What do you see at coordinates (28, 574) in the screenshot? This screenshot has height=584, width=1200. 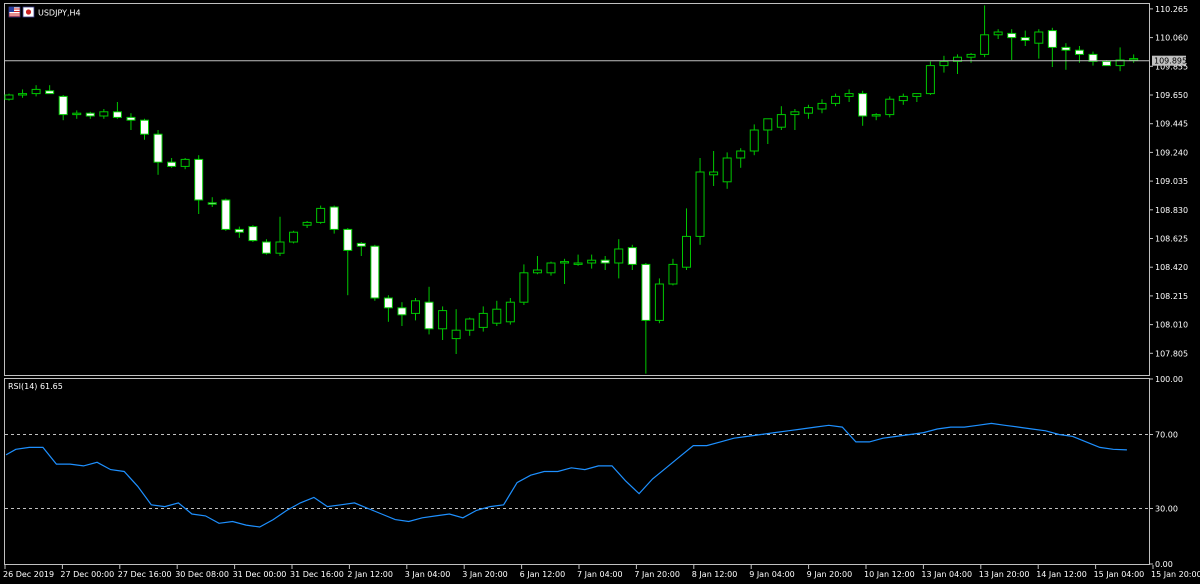 I see `time-tick-label: 26 Dec 2019` at bounding box center [28, 574].